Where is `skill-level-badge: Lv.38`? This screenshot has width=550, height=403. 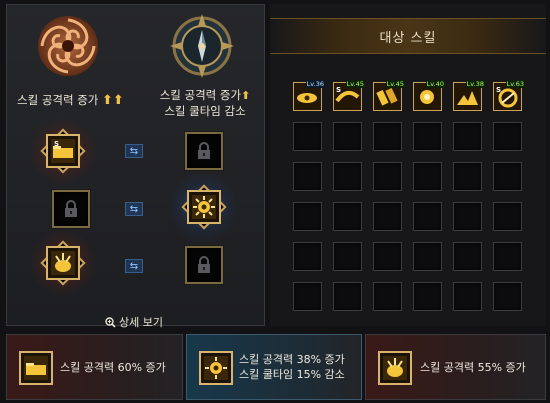
skill-level-badge: Lv.38 is located at coordinates (475, 84).